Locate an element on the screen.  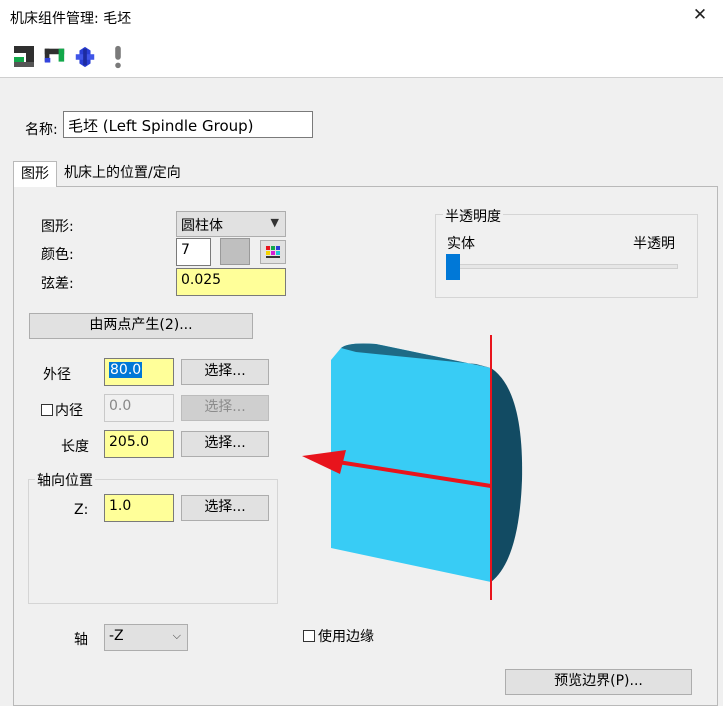
color-swatch is located at coordinates (235, 251).